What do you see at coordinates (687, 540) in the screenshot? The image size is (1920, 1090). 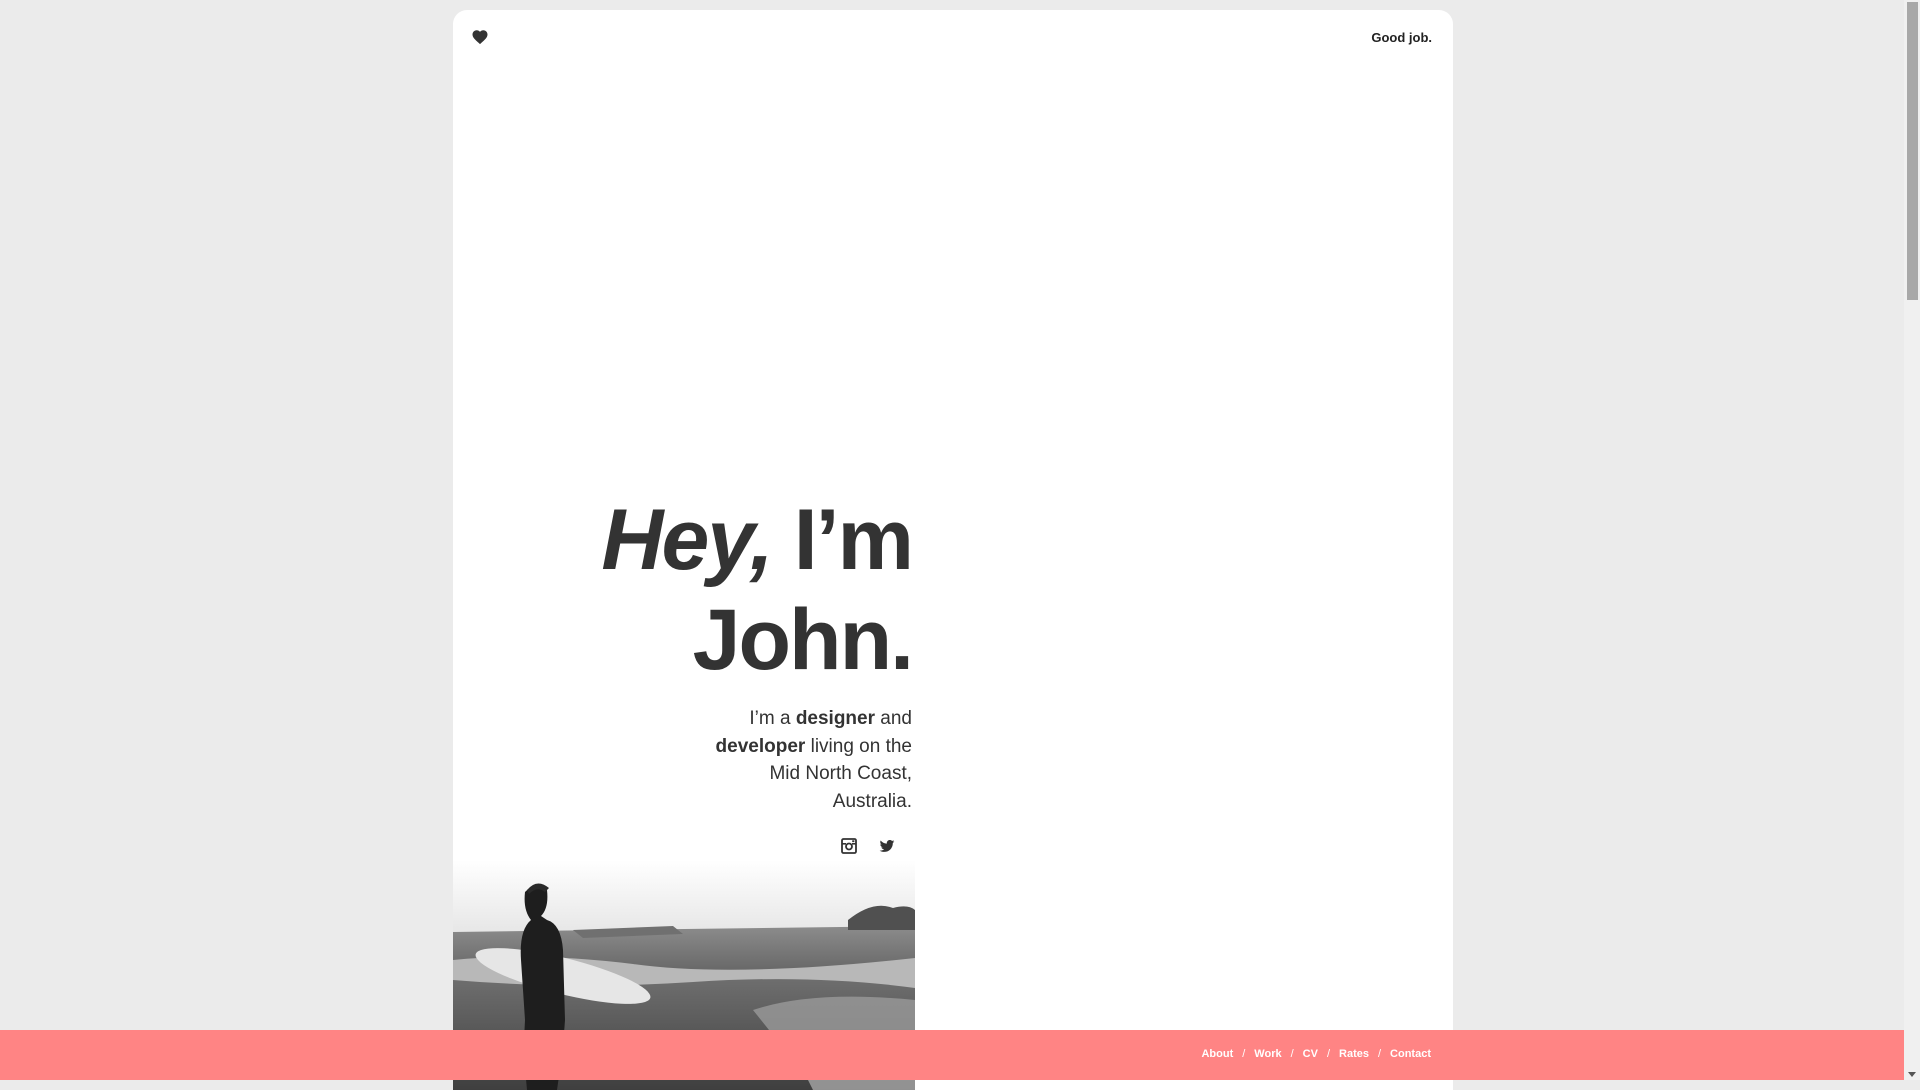 I see `hero-greeting: Hey,` at bounding box center [687, 540].